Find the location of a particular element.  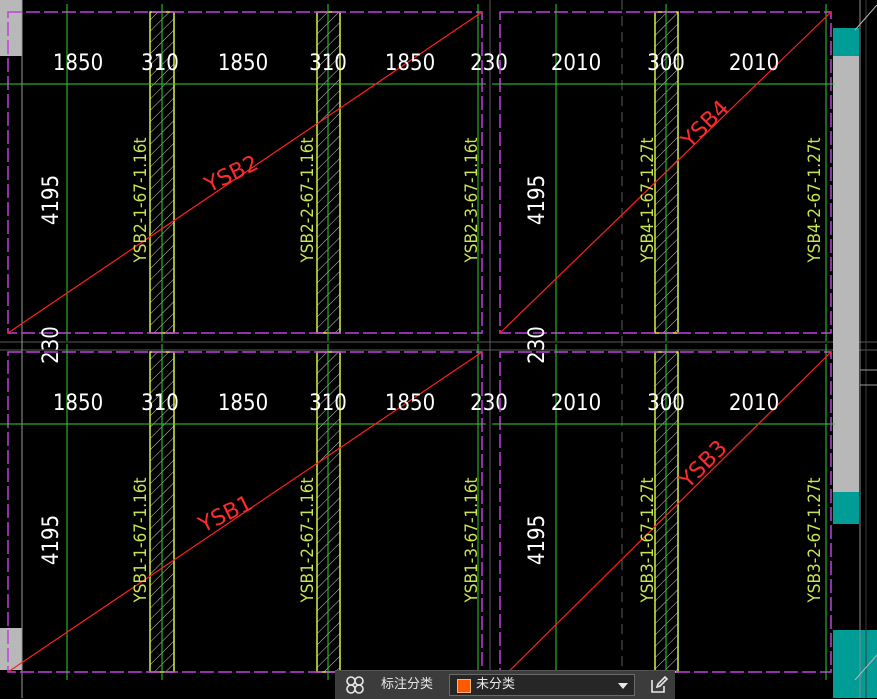

annotation-toolbar: 标注分类 未分类 is located at coordinates (505, 684).